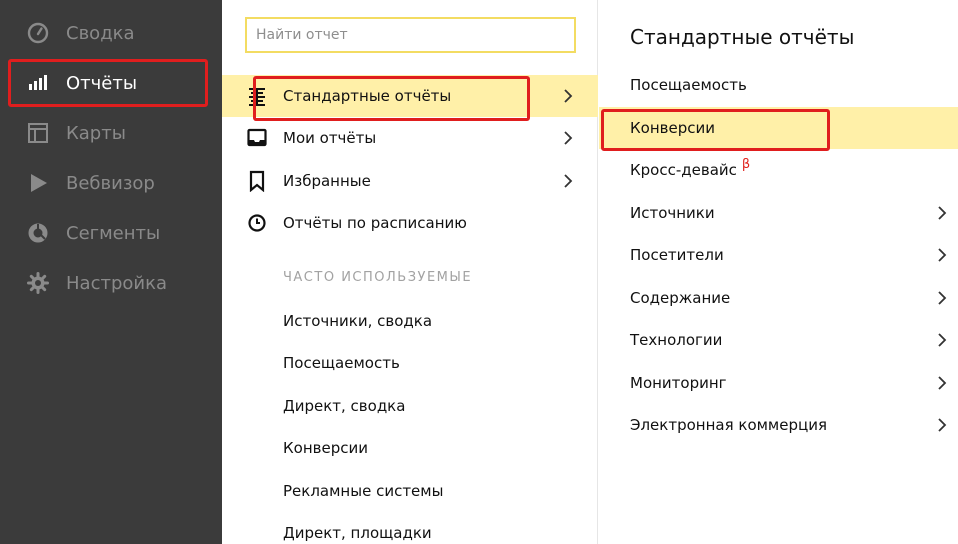 Image resolution: width=958 pixels, height=544 pixels. Describe the element at coordinates (680, 298) in the screenshot. I see `report-item-label: Содержание` at that location.